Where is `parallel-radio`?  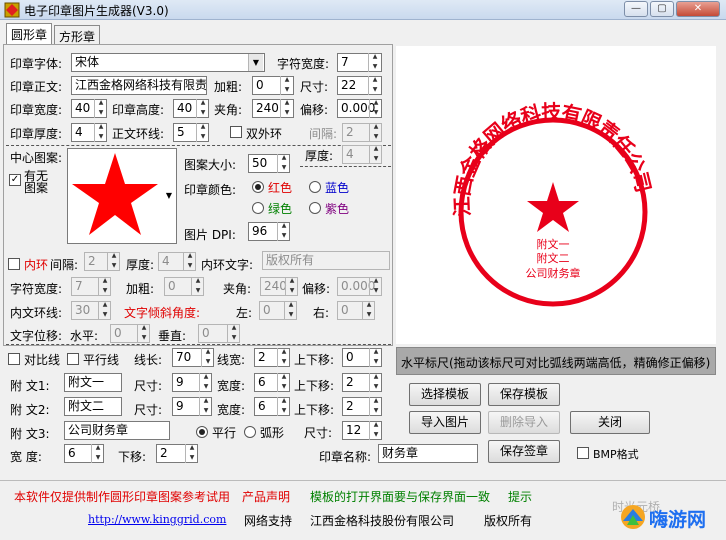 parallel-radio is located at coordinates (202, 432).